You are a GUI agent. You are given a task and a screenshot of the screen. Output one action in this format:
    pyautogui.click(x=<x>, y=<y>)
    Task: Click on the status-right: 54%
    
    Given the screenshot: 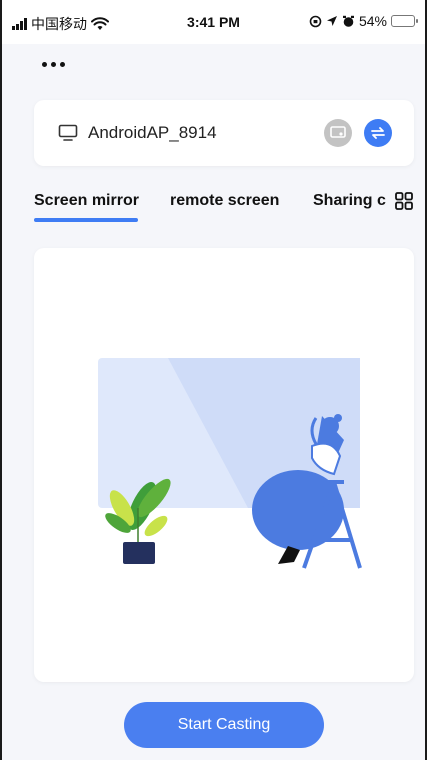 What is the action you would take?
    pyautogui.click(x=363, y=21)
    